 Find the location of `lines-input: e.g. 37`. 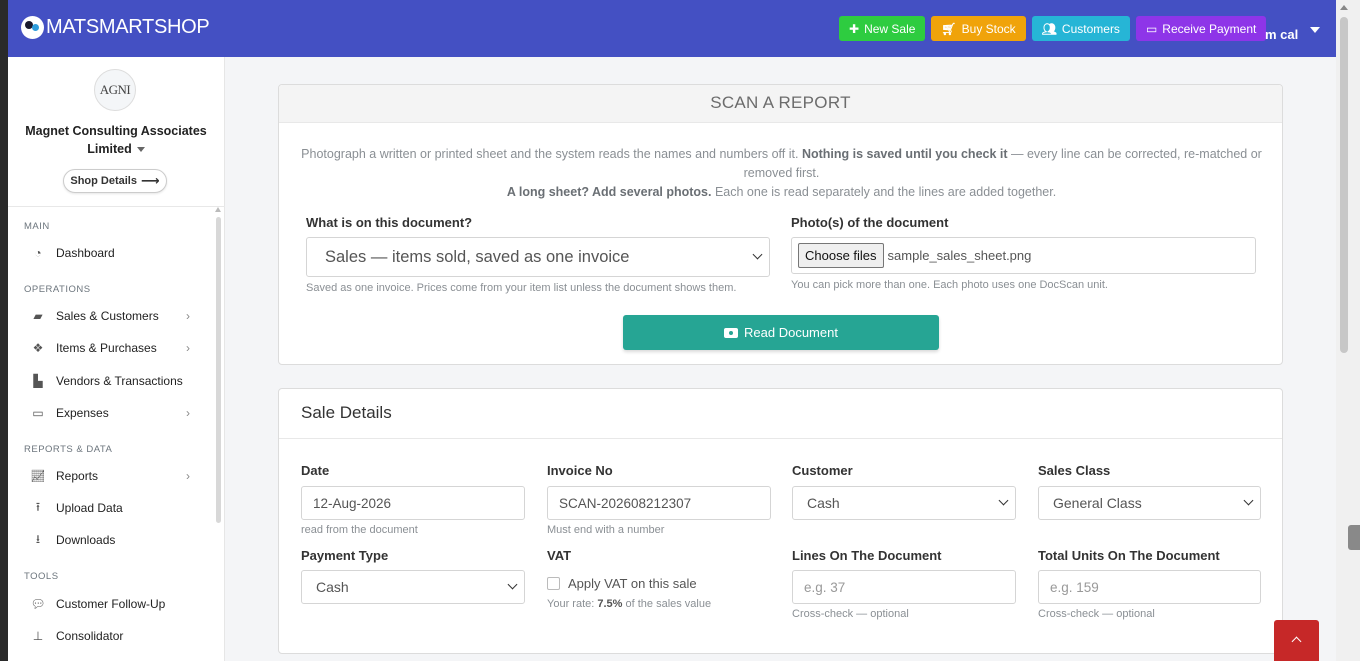

lines-input: e.g. 37 is located at coordinates (904, 587).